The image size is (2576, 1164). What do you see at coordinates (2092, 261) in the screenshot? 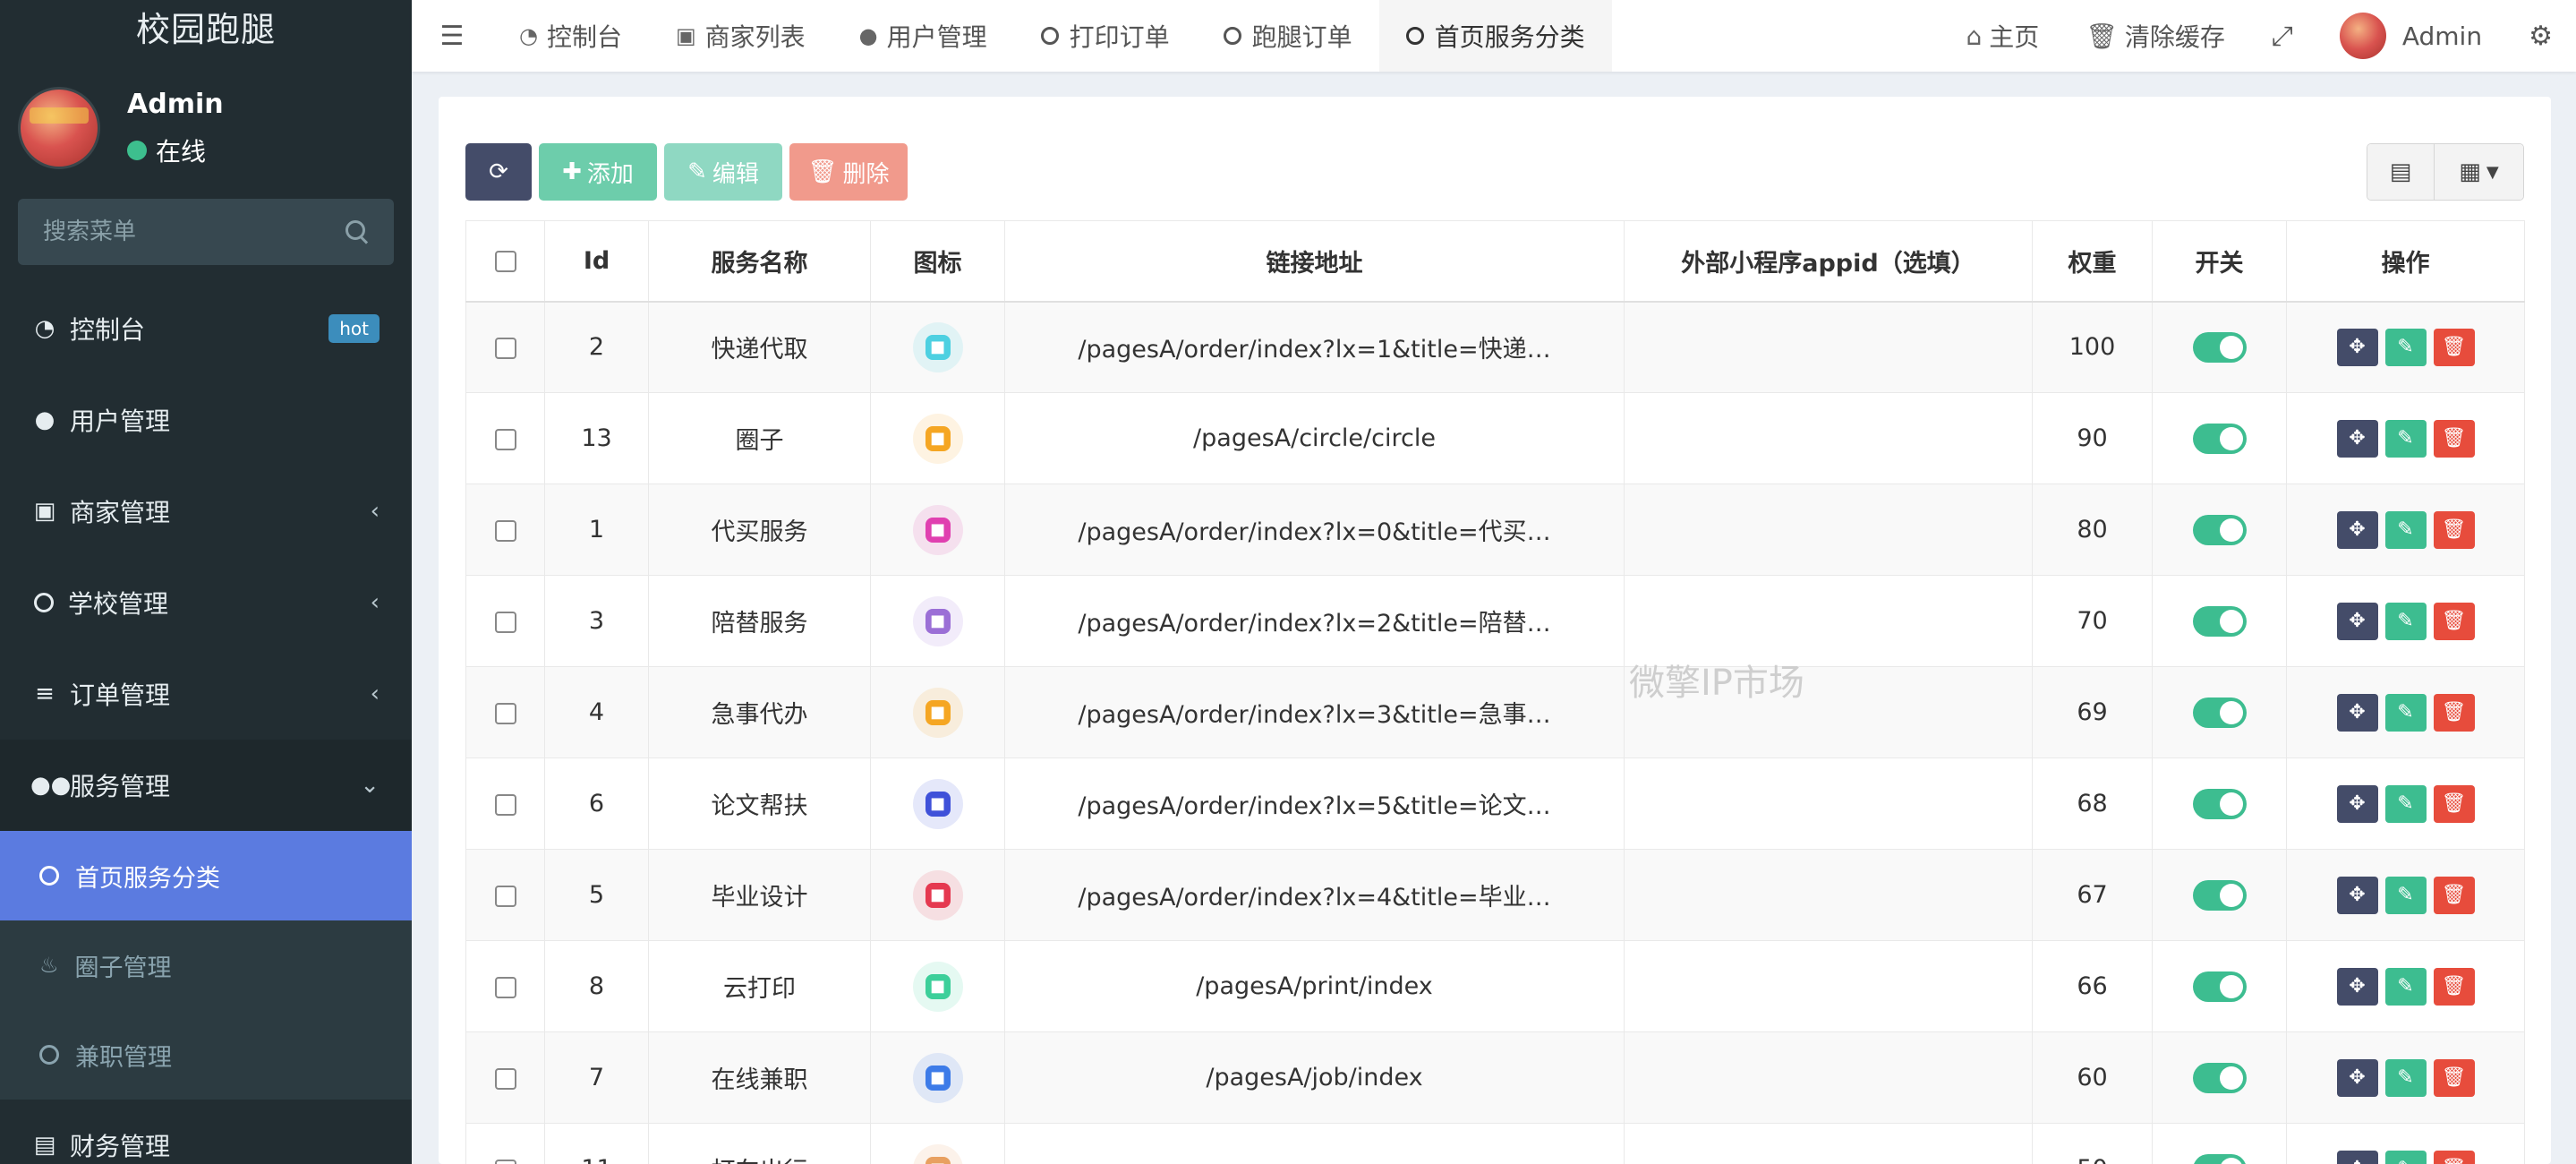
I see `col-header-weight: 权重` at bounding box center [2092, 261].